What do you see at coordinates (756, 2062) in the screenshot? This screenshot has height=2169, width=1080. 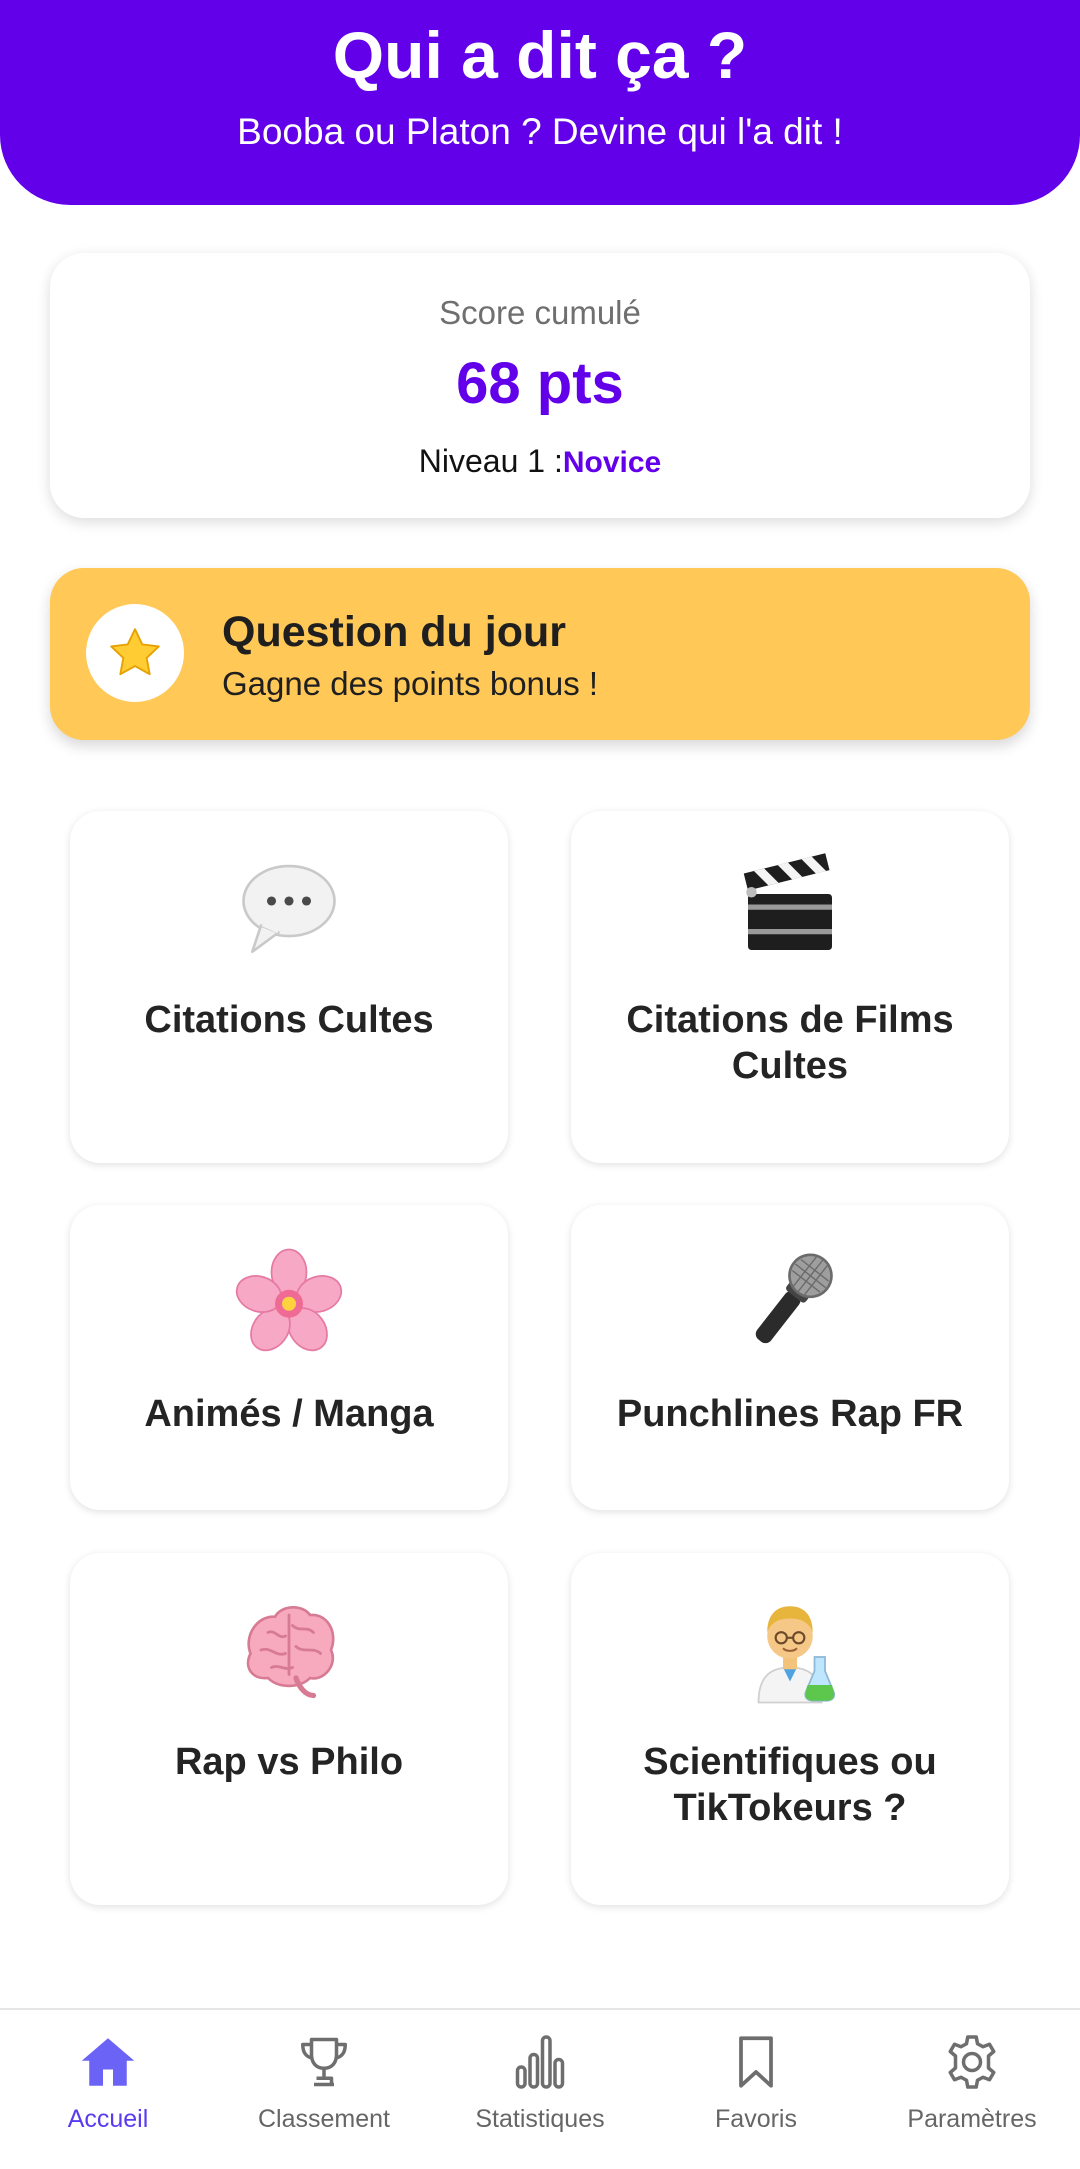 I see `bookmark-icon` at bounding box center [756, 2062].